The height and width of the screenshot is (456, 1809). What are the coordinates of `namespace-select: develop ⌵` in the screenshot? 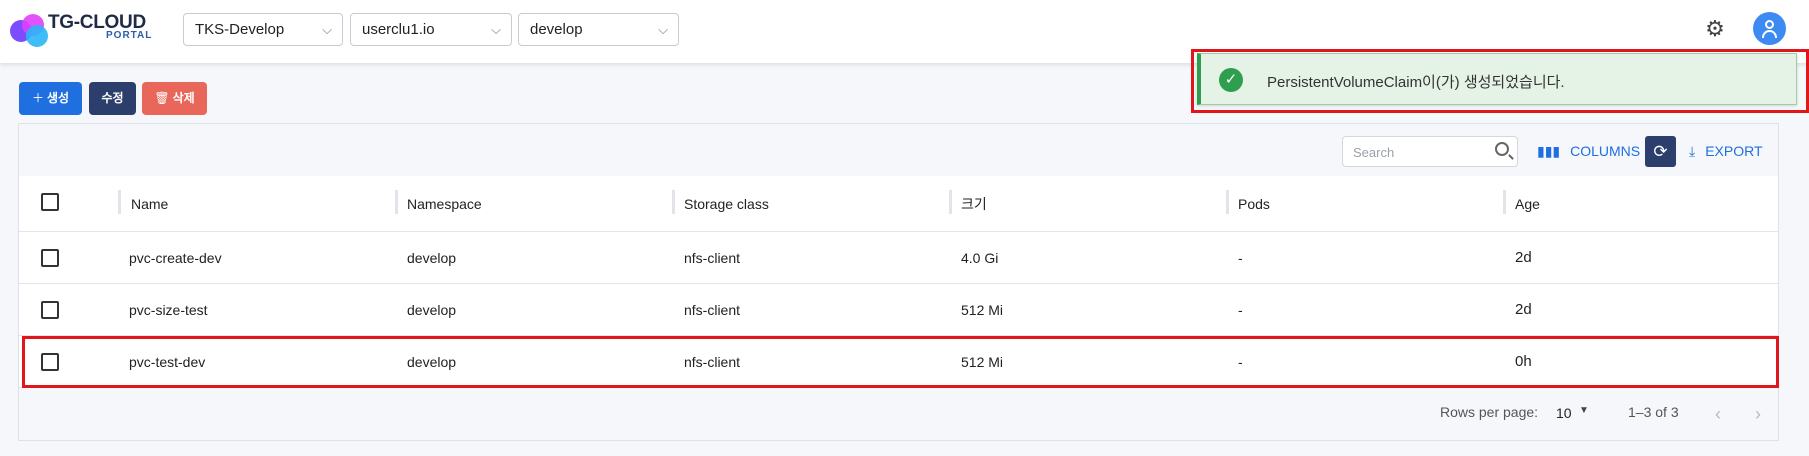 It's located at (598, 29).